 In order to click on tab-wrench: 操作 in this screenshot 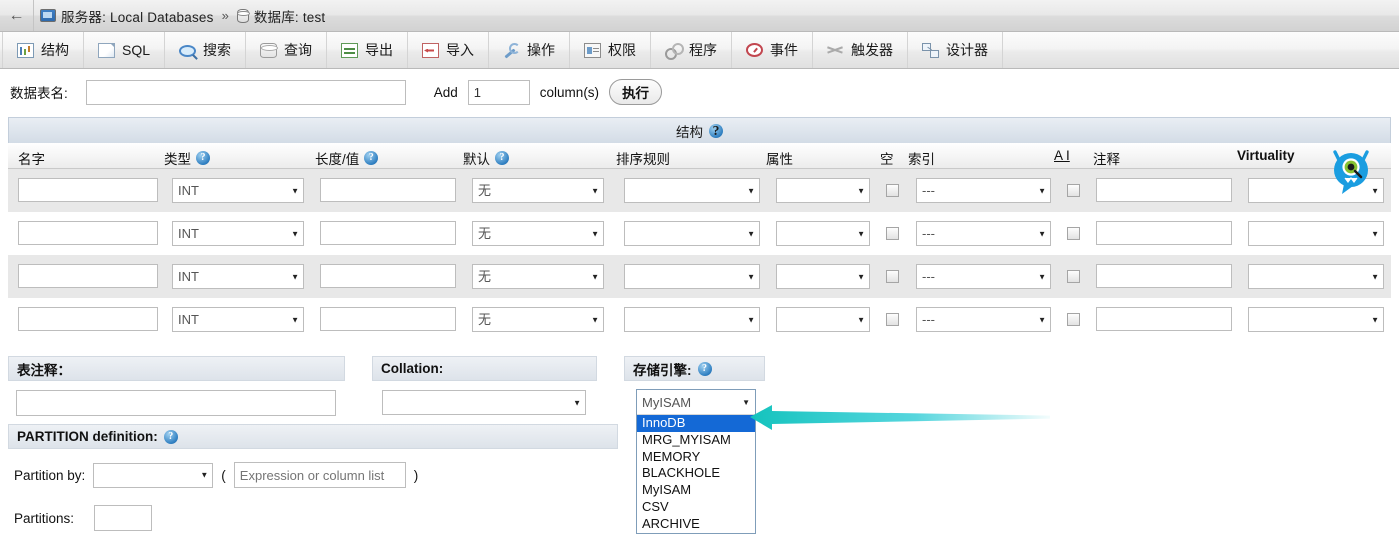, I will do `click(530, 50)`.